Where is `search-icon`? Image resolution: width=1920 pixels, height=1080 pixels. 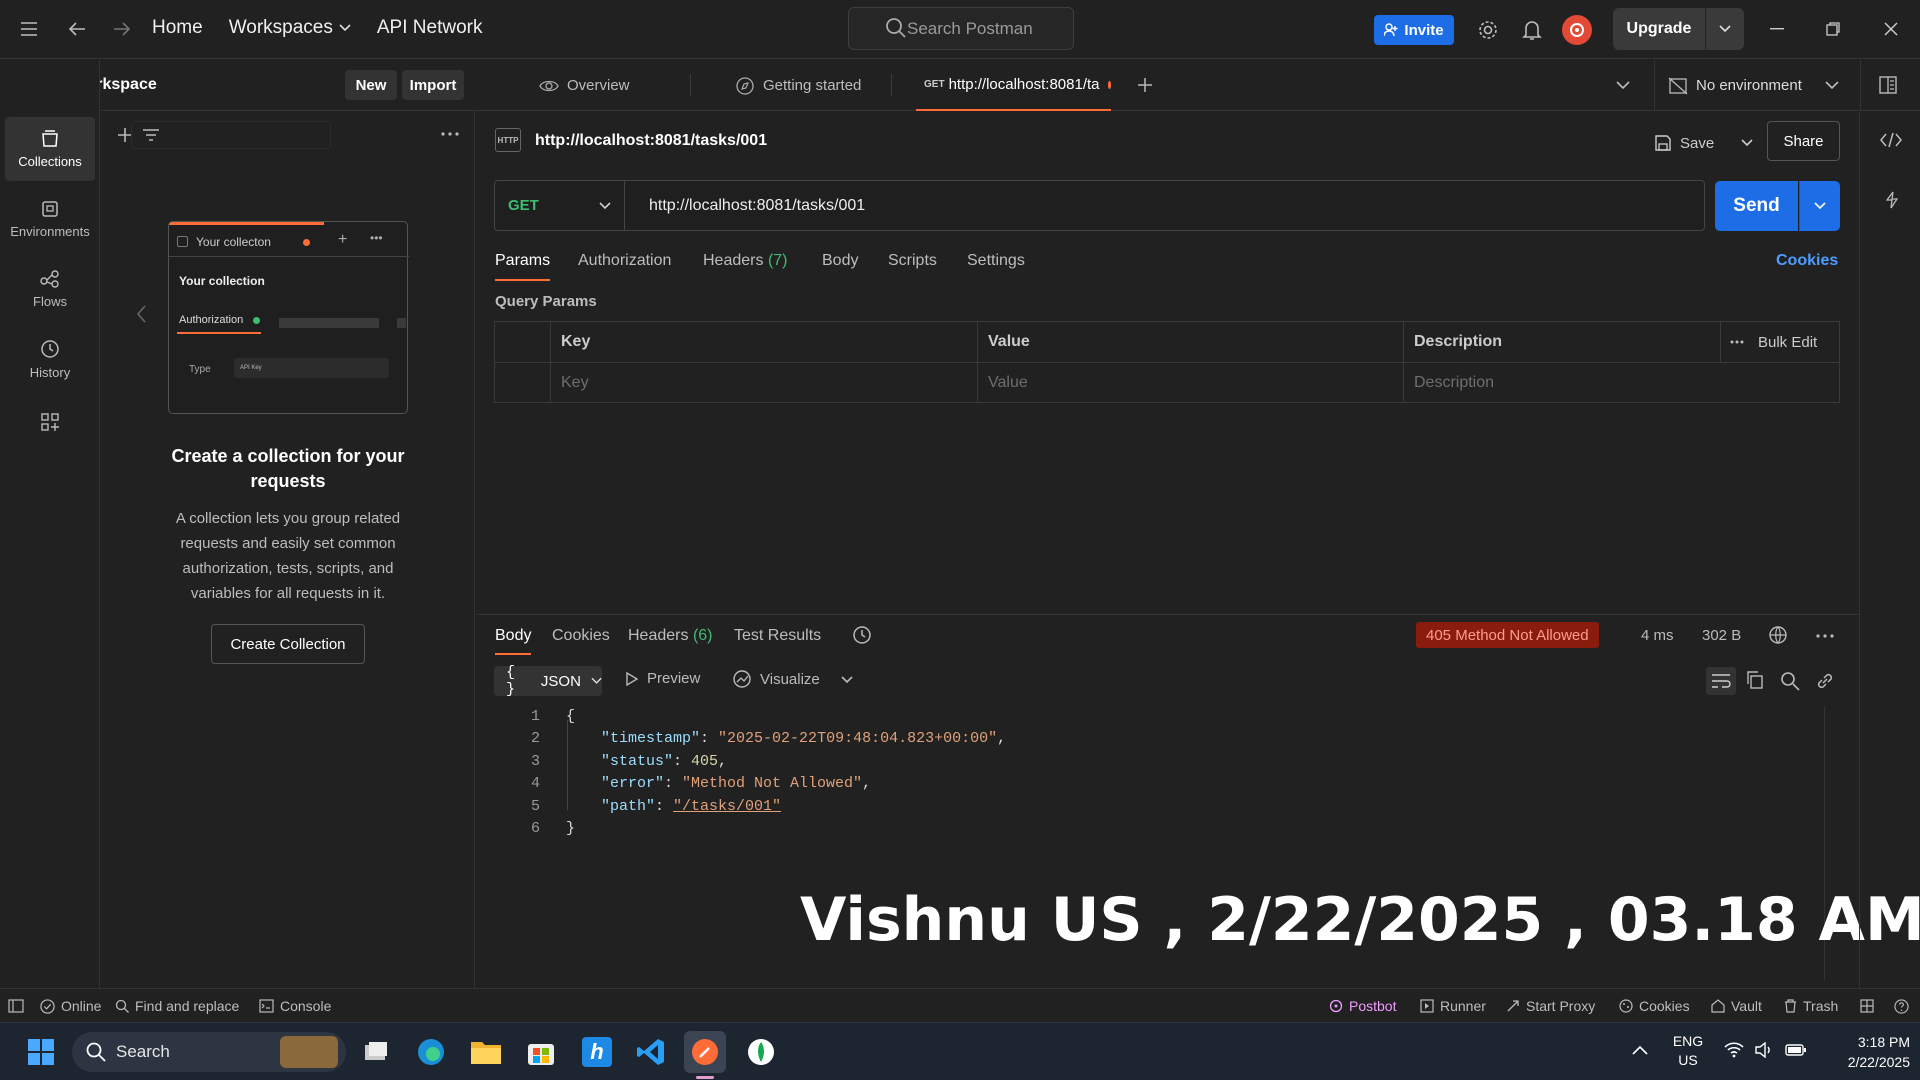 search-icon is located at coordinates (1790, 681).